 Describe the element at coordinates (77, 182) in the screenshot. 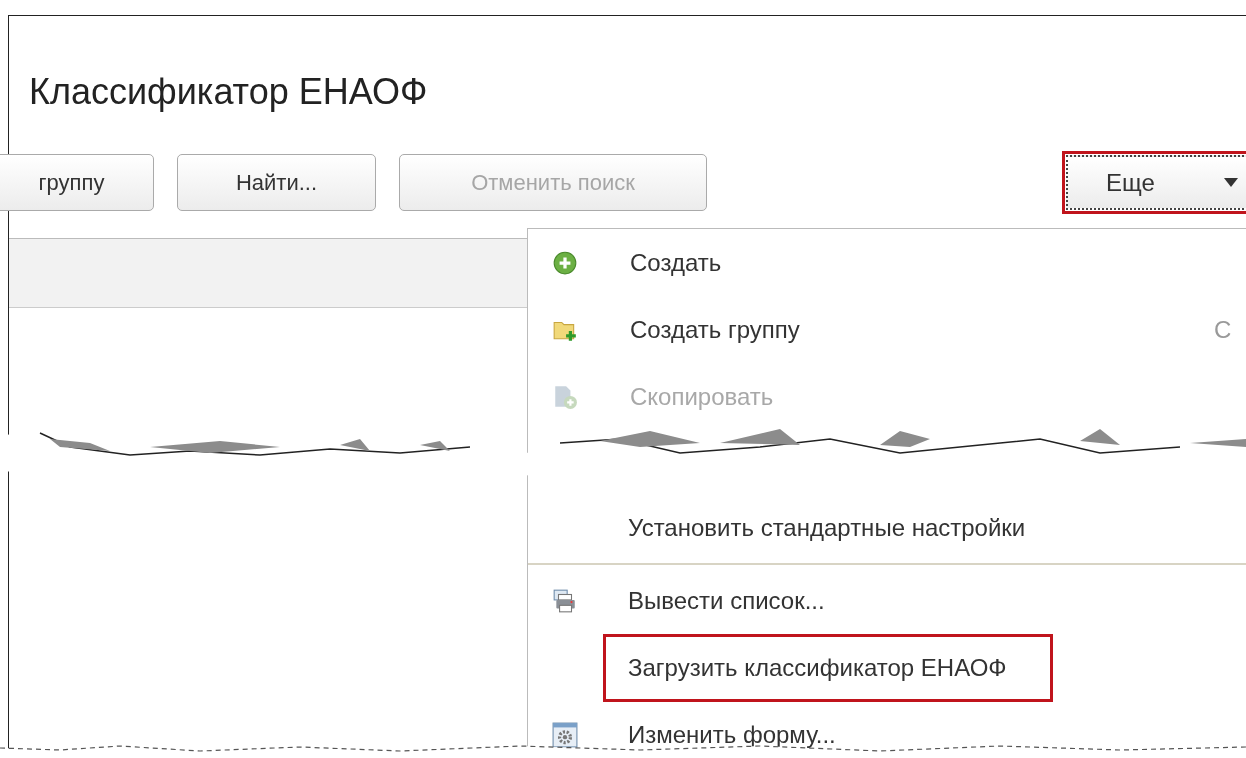

I see `toolbar-button: группу` at that location.